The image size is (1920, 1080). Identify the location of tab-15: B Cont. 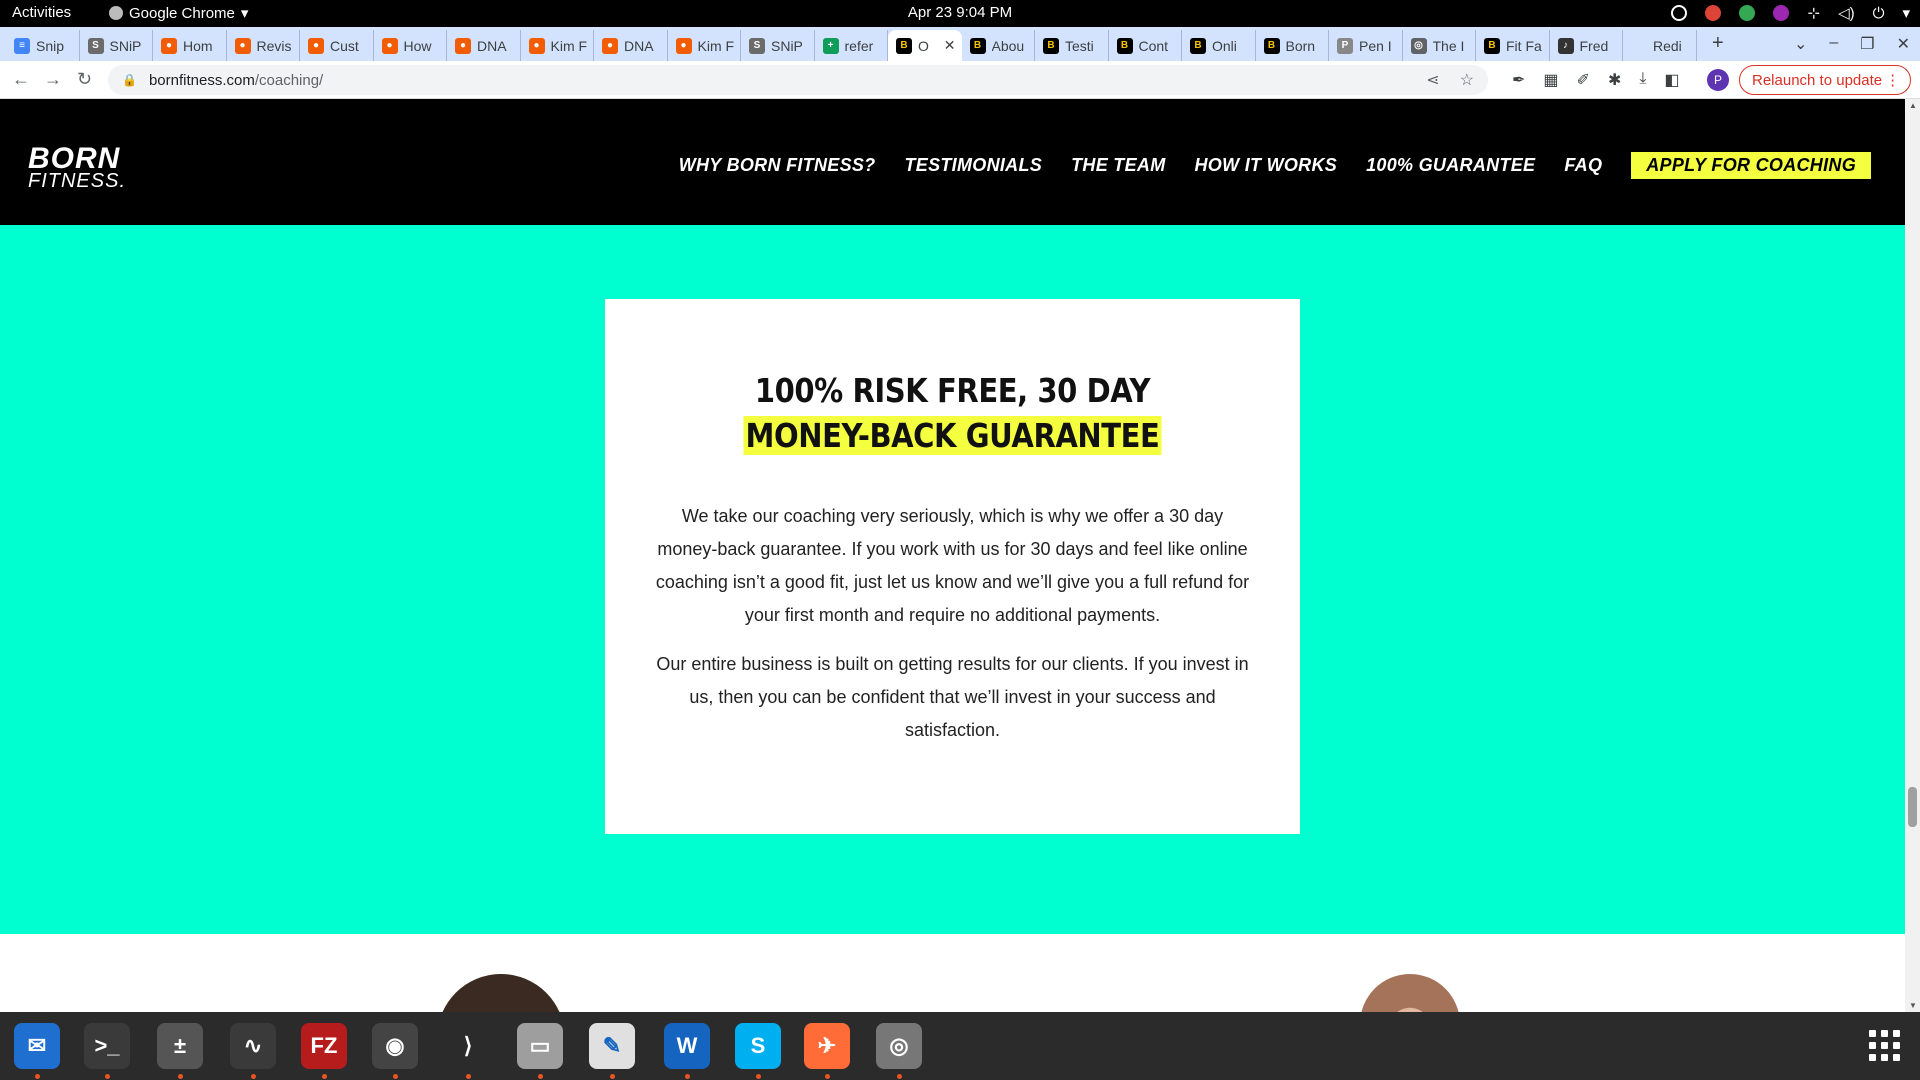
(1145, 45).